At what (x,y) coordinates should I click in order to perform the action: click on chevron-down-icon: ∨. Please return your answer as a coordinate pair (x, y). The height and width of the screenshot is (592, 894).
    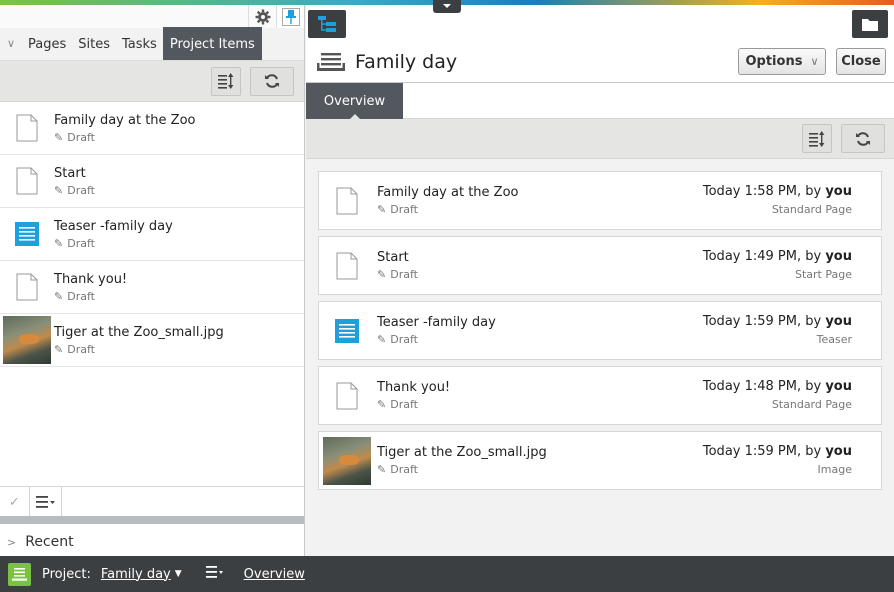
    Looking at the image, I should click on (814, 61).